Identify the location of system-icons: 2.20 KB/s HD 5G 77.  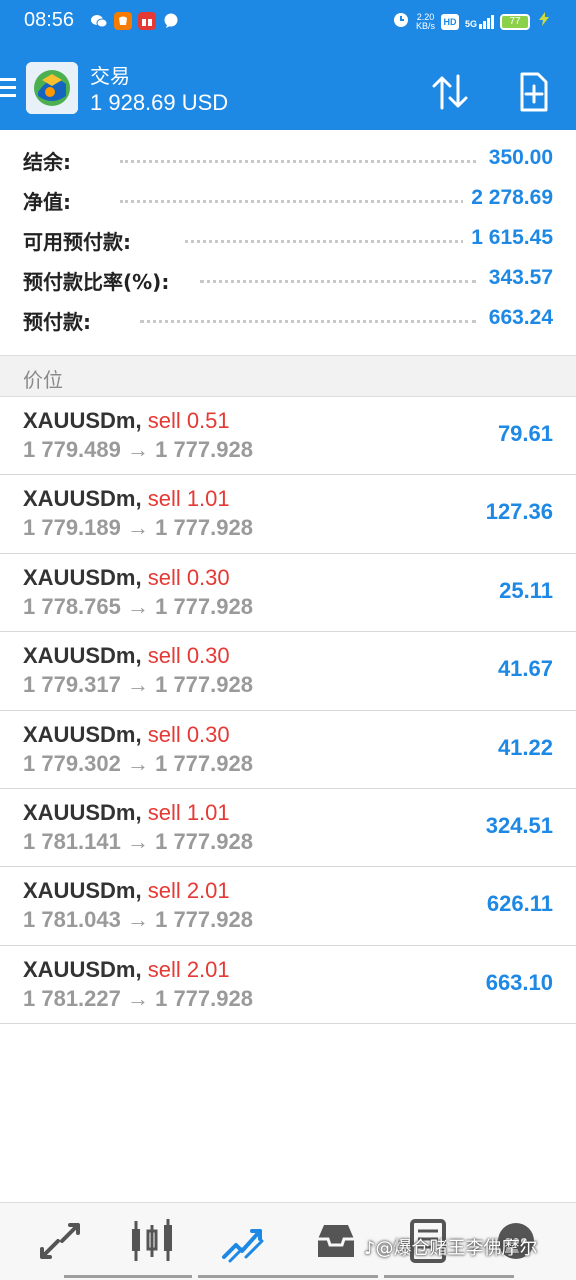
(472, 21).